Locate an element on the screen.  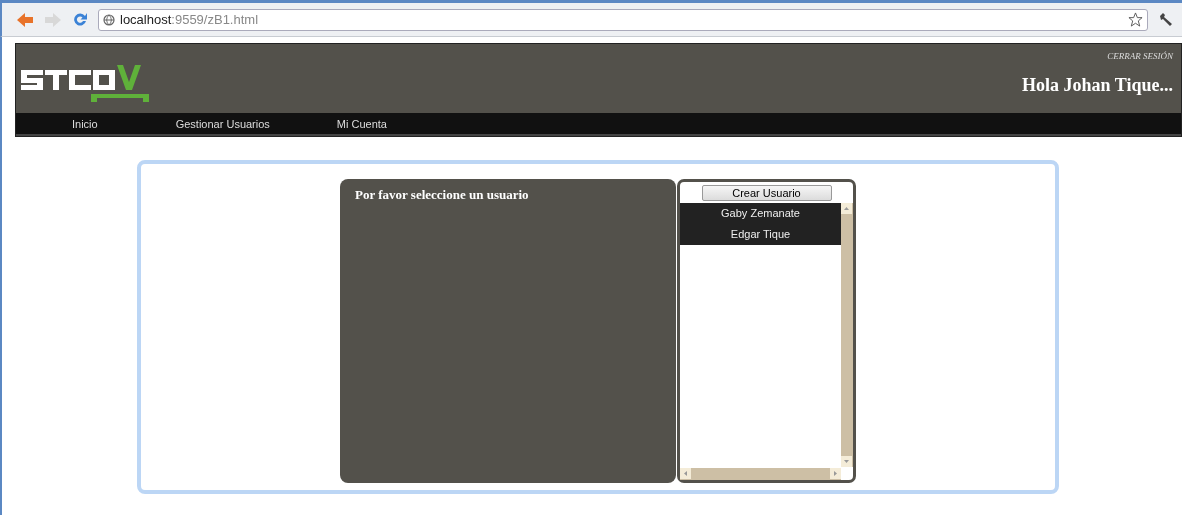
message-text: Por favor seleccione un usuario is located at coordinates (442, 194).